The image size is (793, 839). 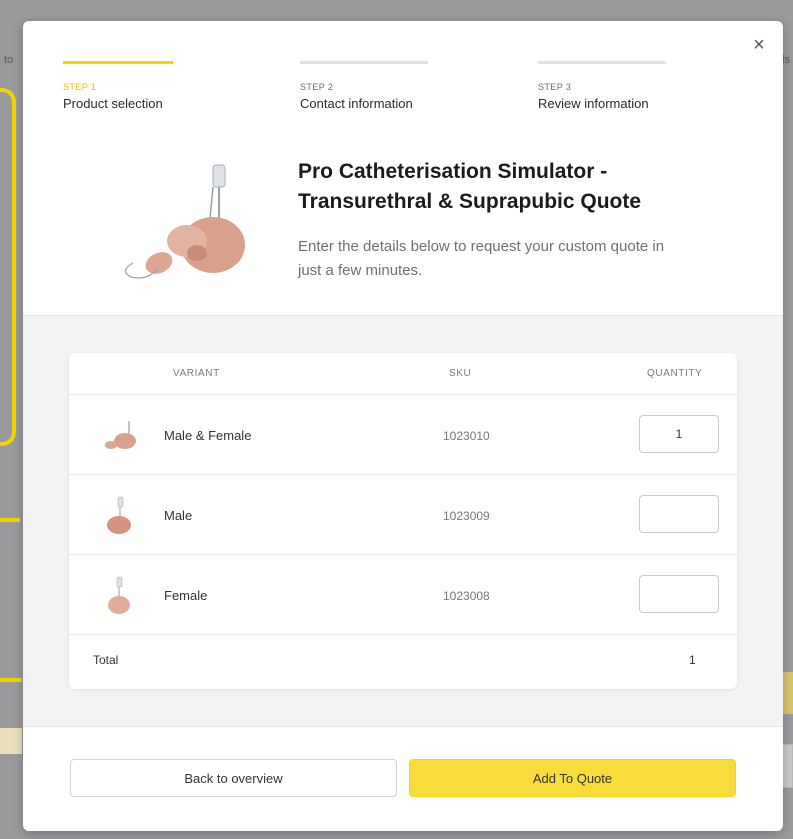 I want to click on title-line: Pro Catheterisation Simulator -, so click(x=453, y=171).